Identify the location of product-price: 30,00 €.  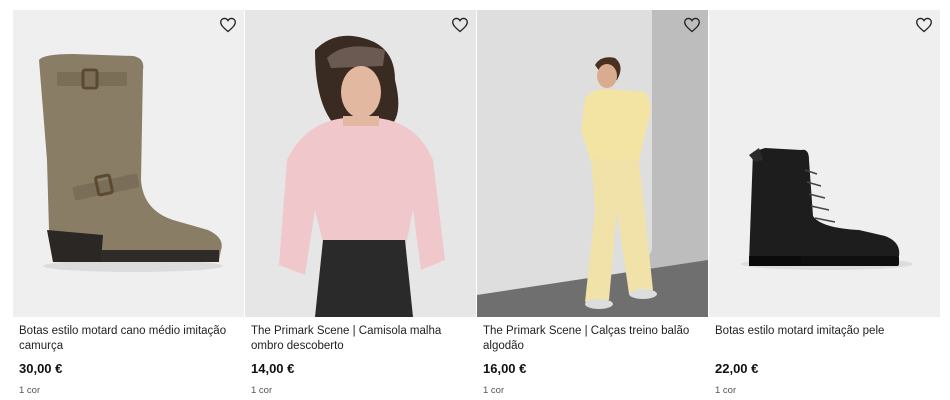
(41, 368).